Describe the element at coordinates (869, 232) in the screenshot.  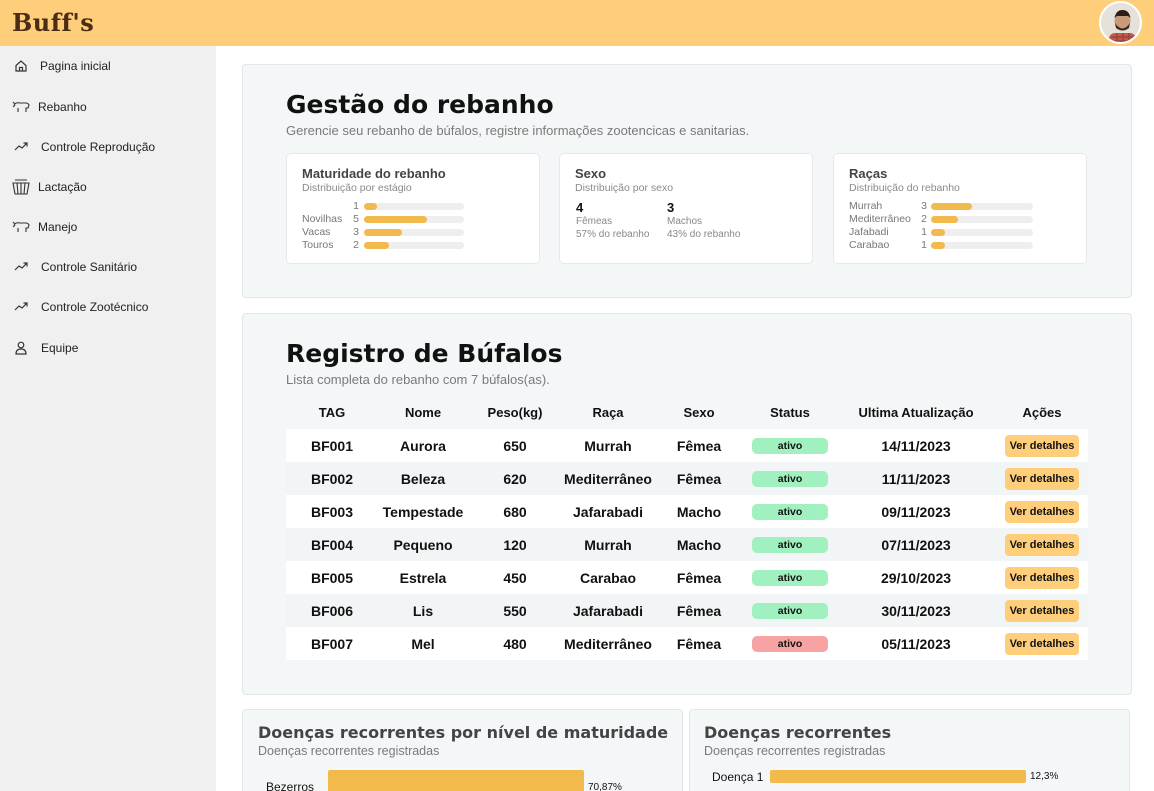
I see `bar-label: Jafabadi` at that location.